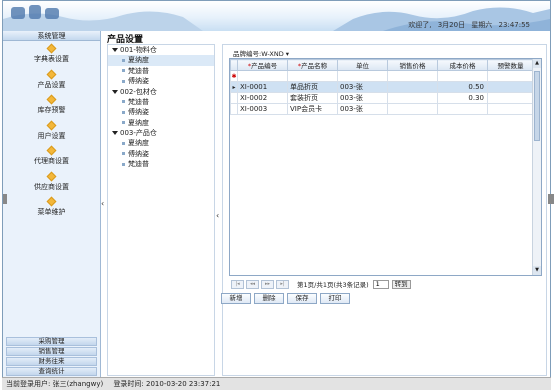 This screenshot has height=392, width=557. Describe the element at coordinates (537, 63) in the screenshot. I see `scroll-up-icon: ▲` at that location.